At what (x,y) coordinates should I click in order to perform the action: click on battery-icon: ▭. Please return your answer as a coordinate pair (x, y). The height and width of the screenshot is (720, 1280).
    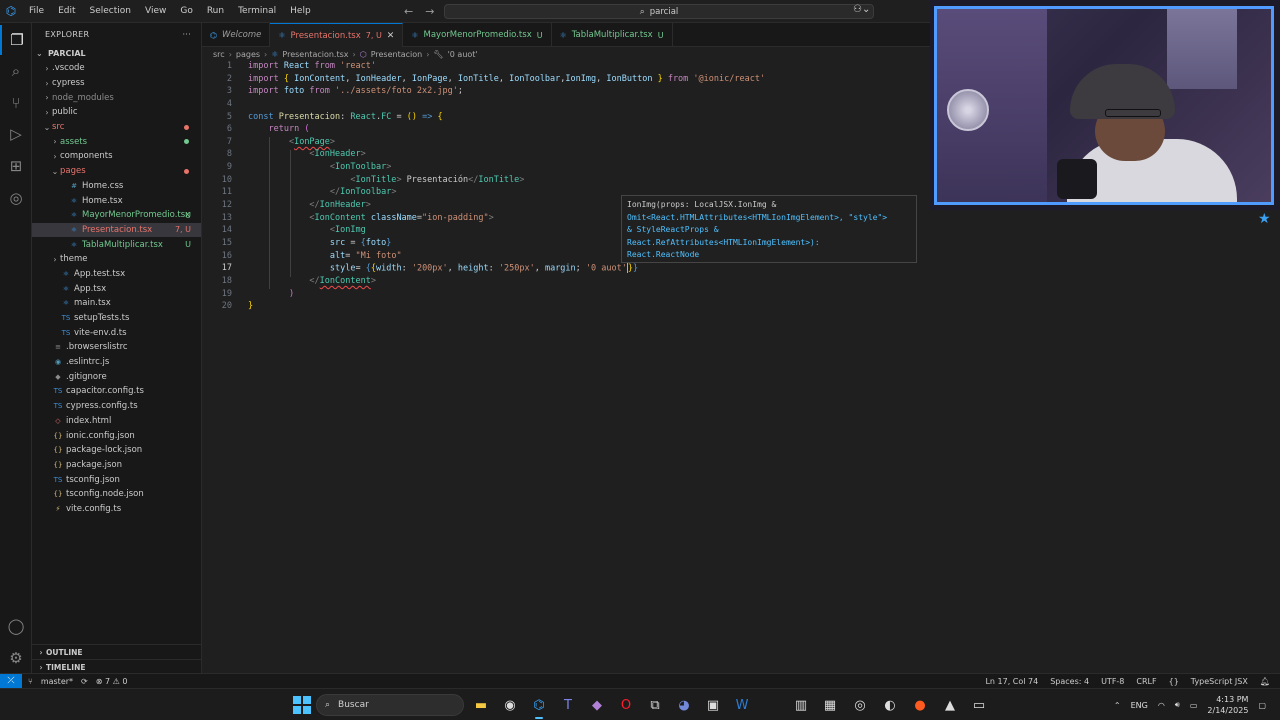
    Looking at the image, I should click on (1194, 705).